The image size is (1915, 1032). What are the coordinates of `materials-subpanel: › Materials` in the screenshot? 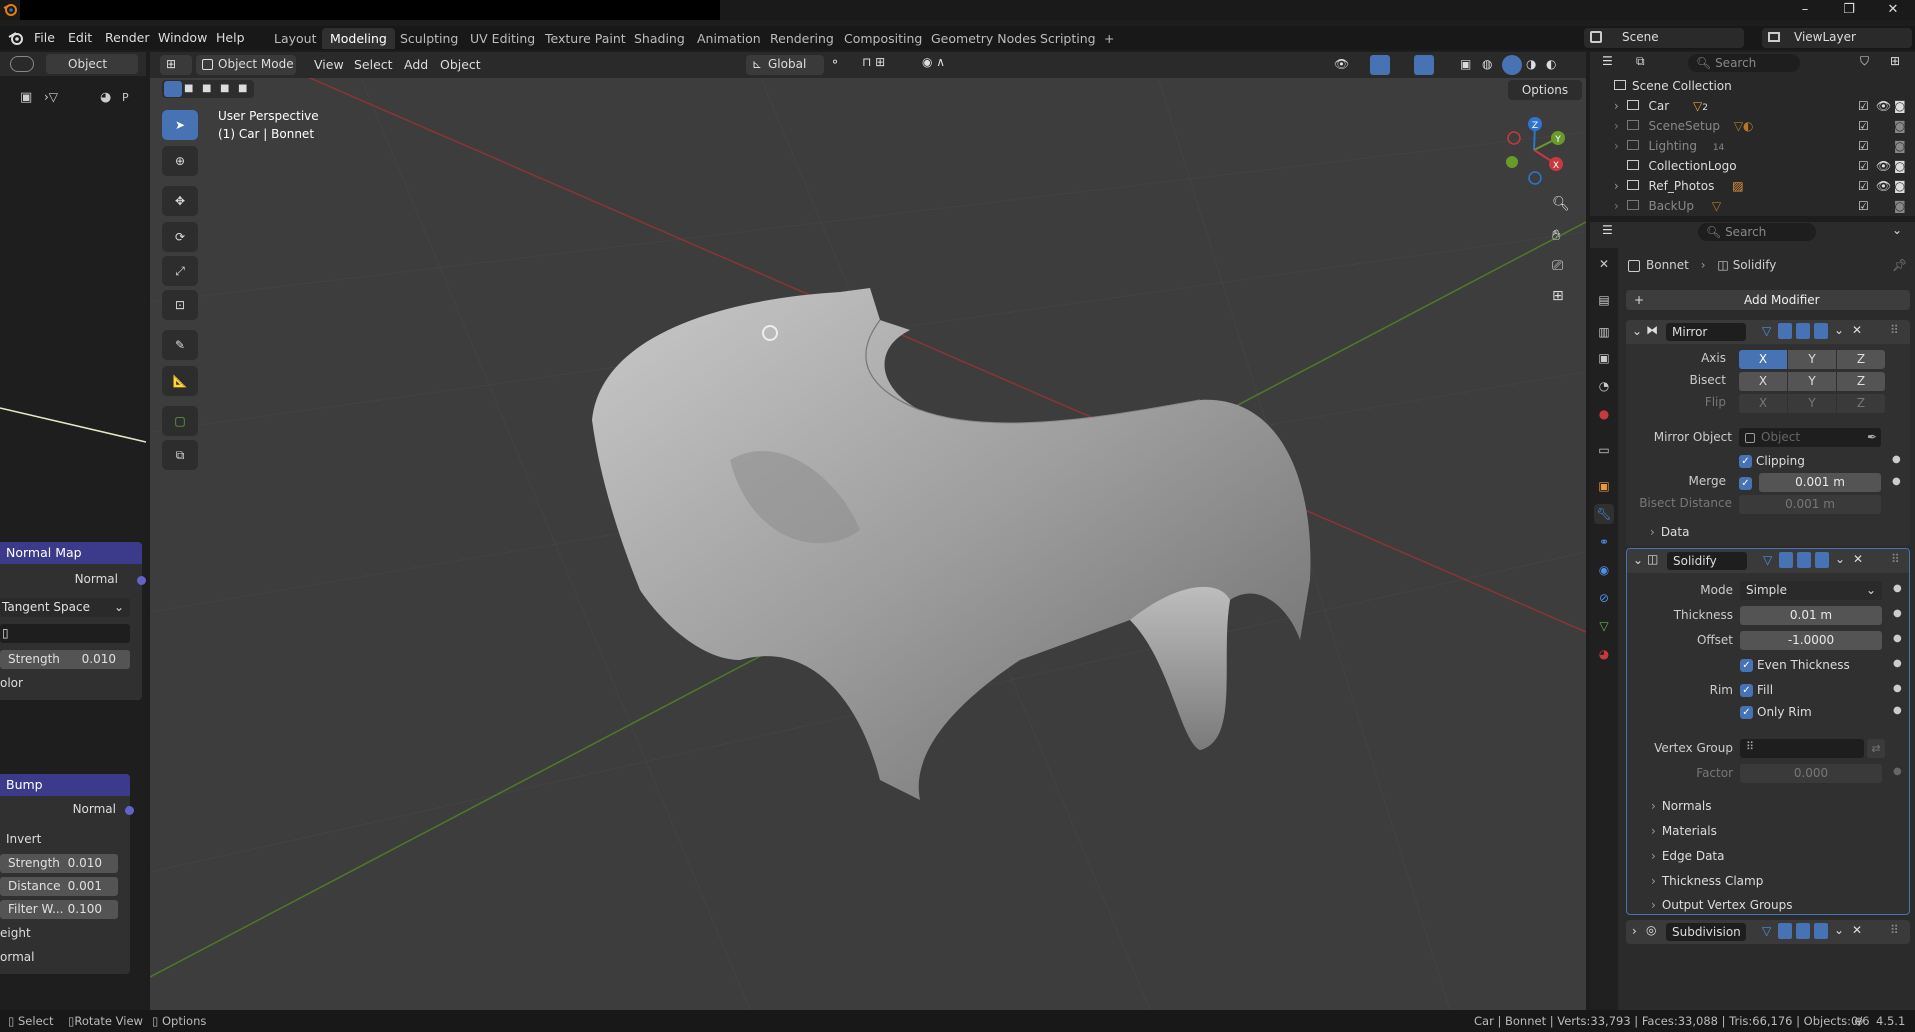 It's located at (1684, 831).